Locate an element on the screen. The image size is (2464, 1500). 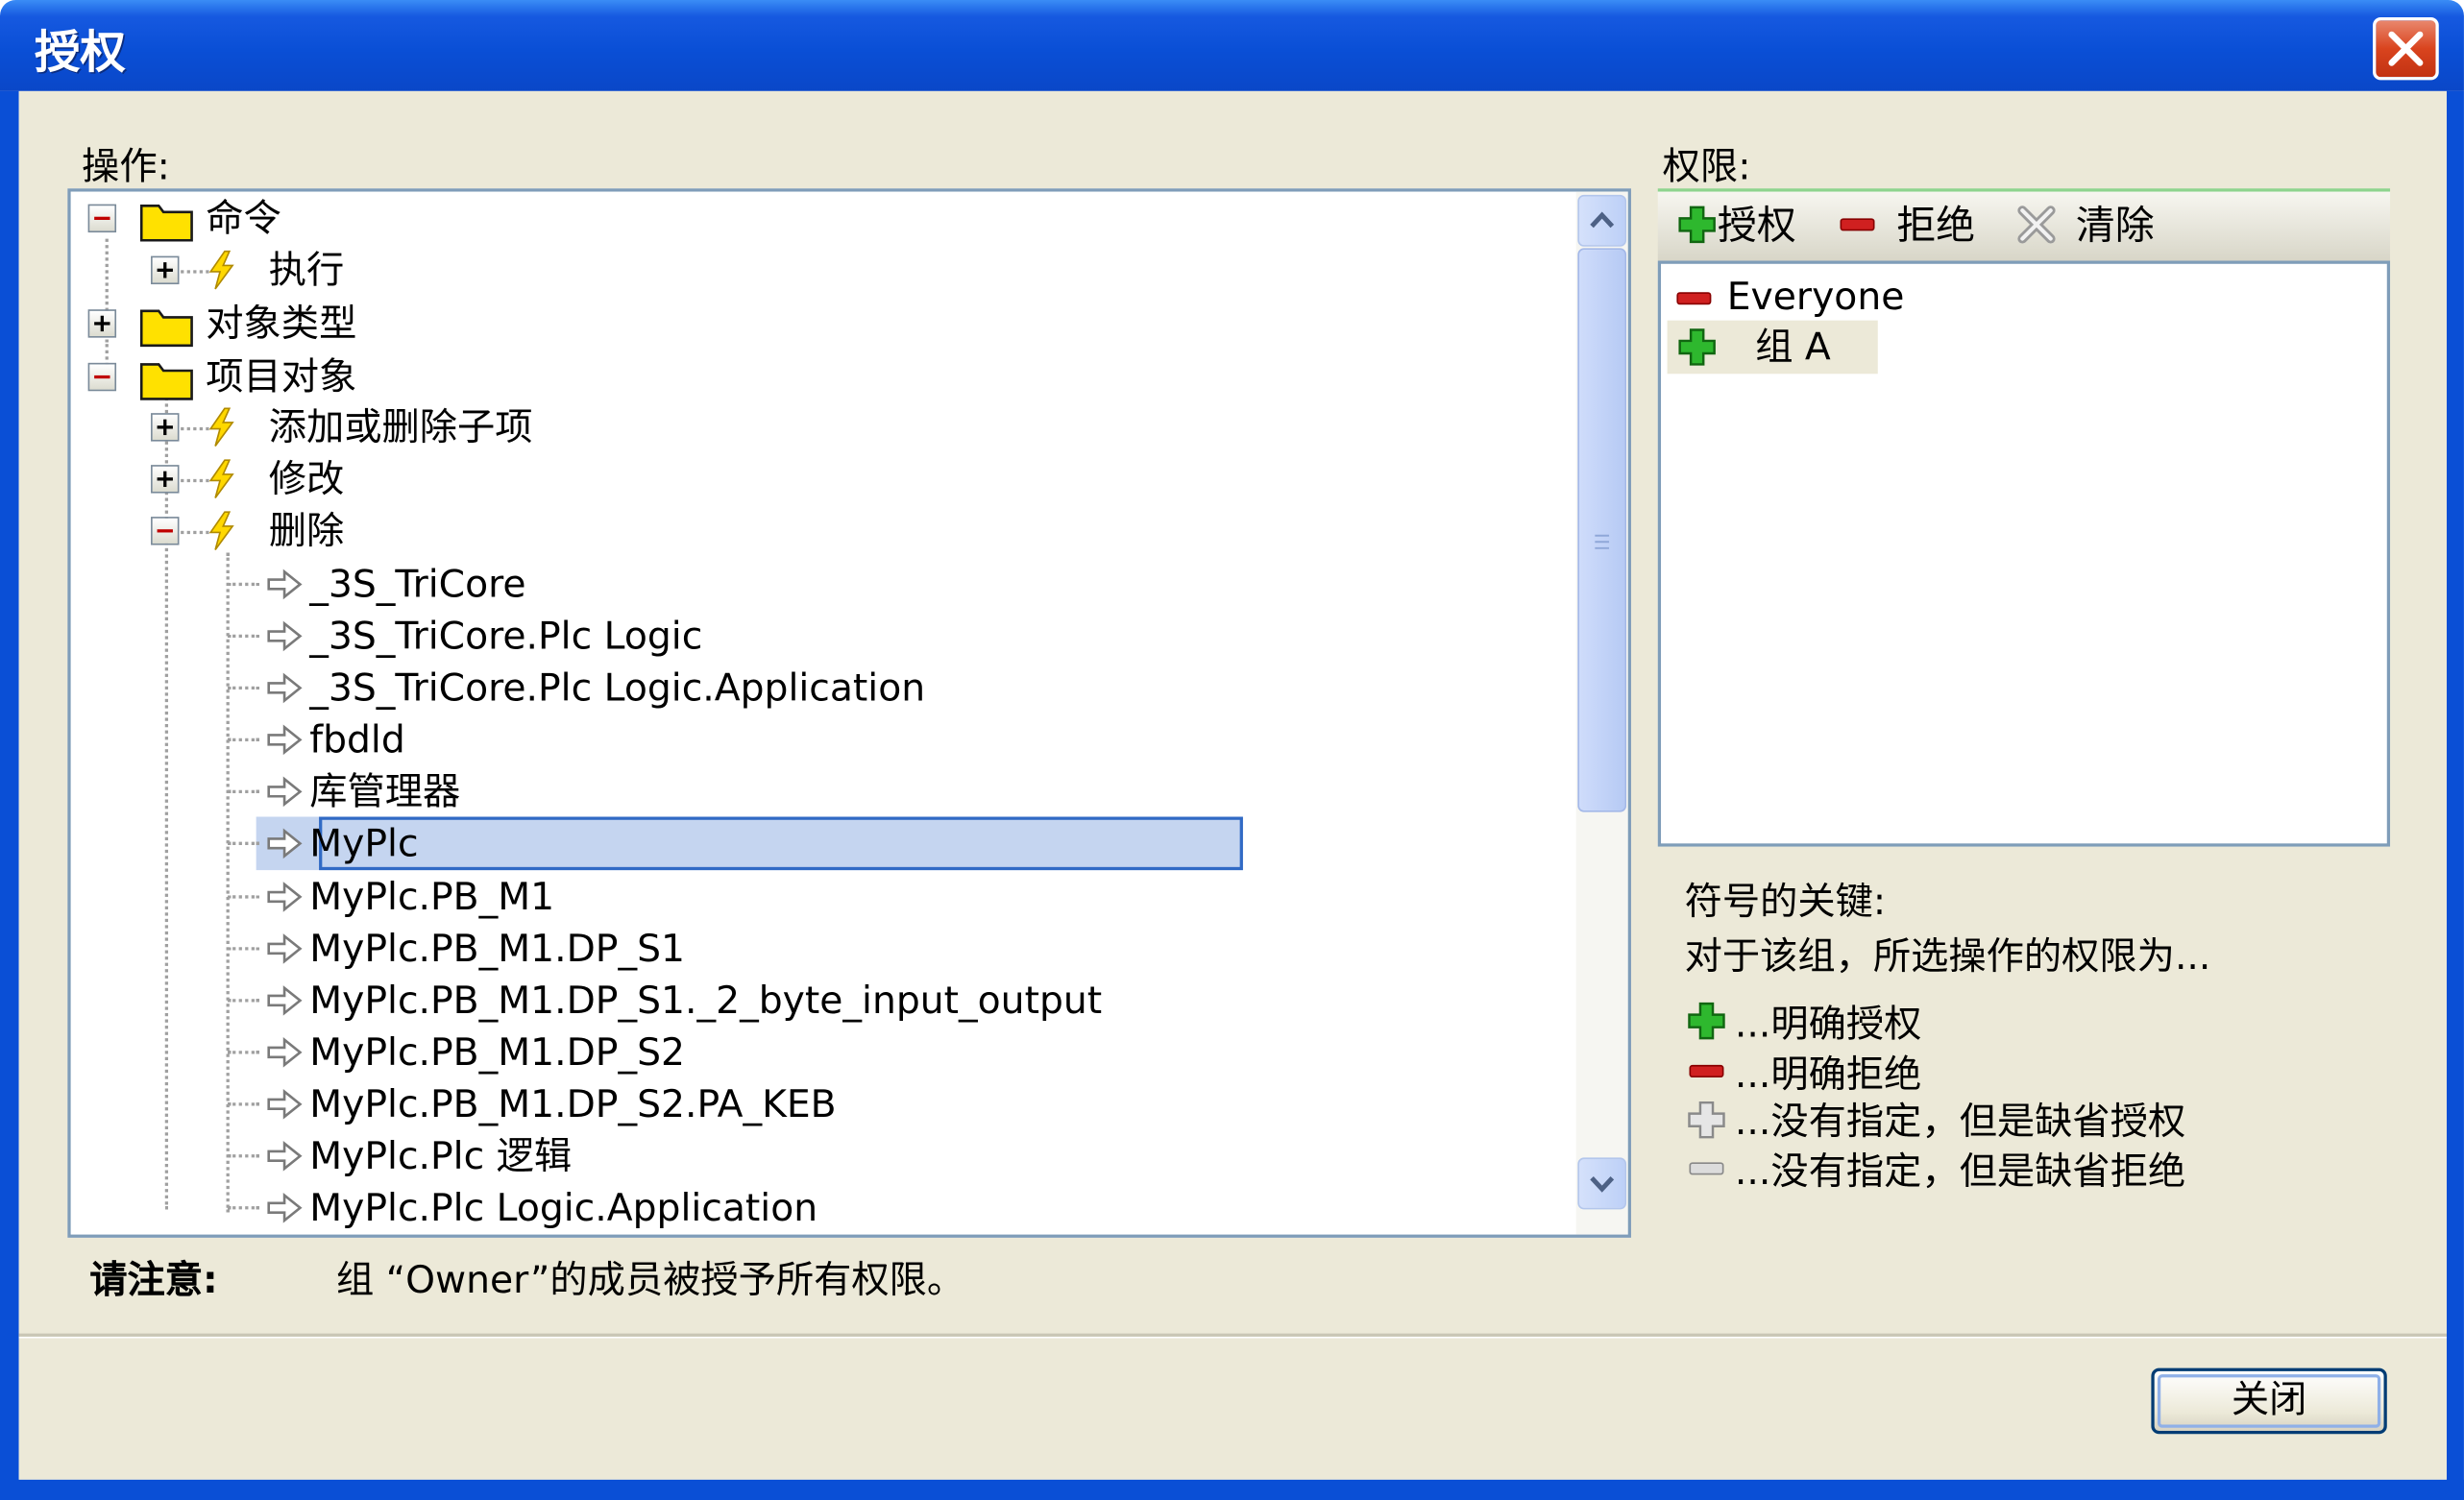
permissions-toolbar: 授权 拒绝 清除 is located at coordinates (2024, 225).